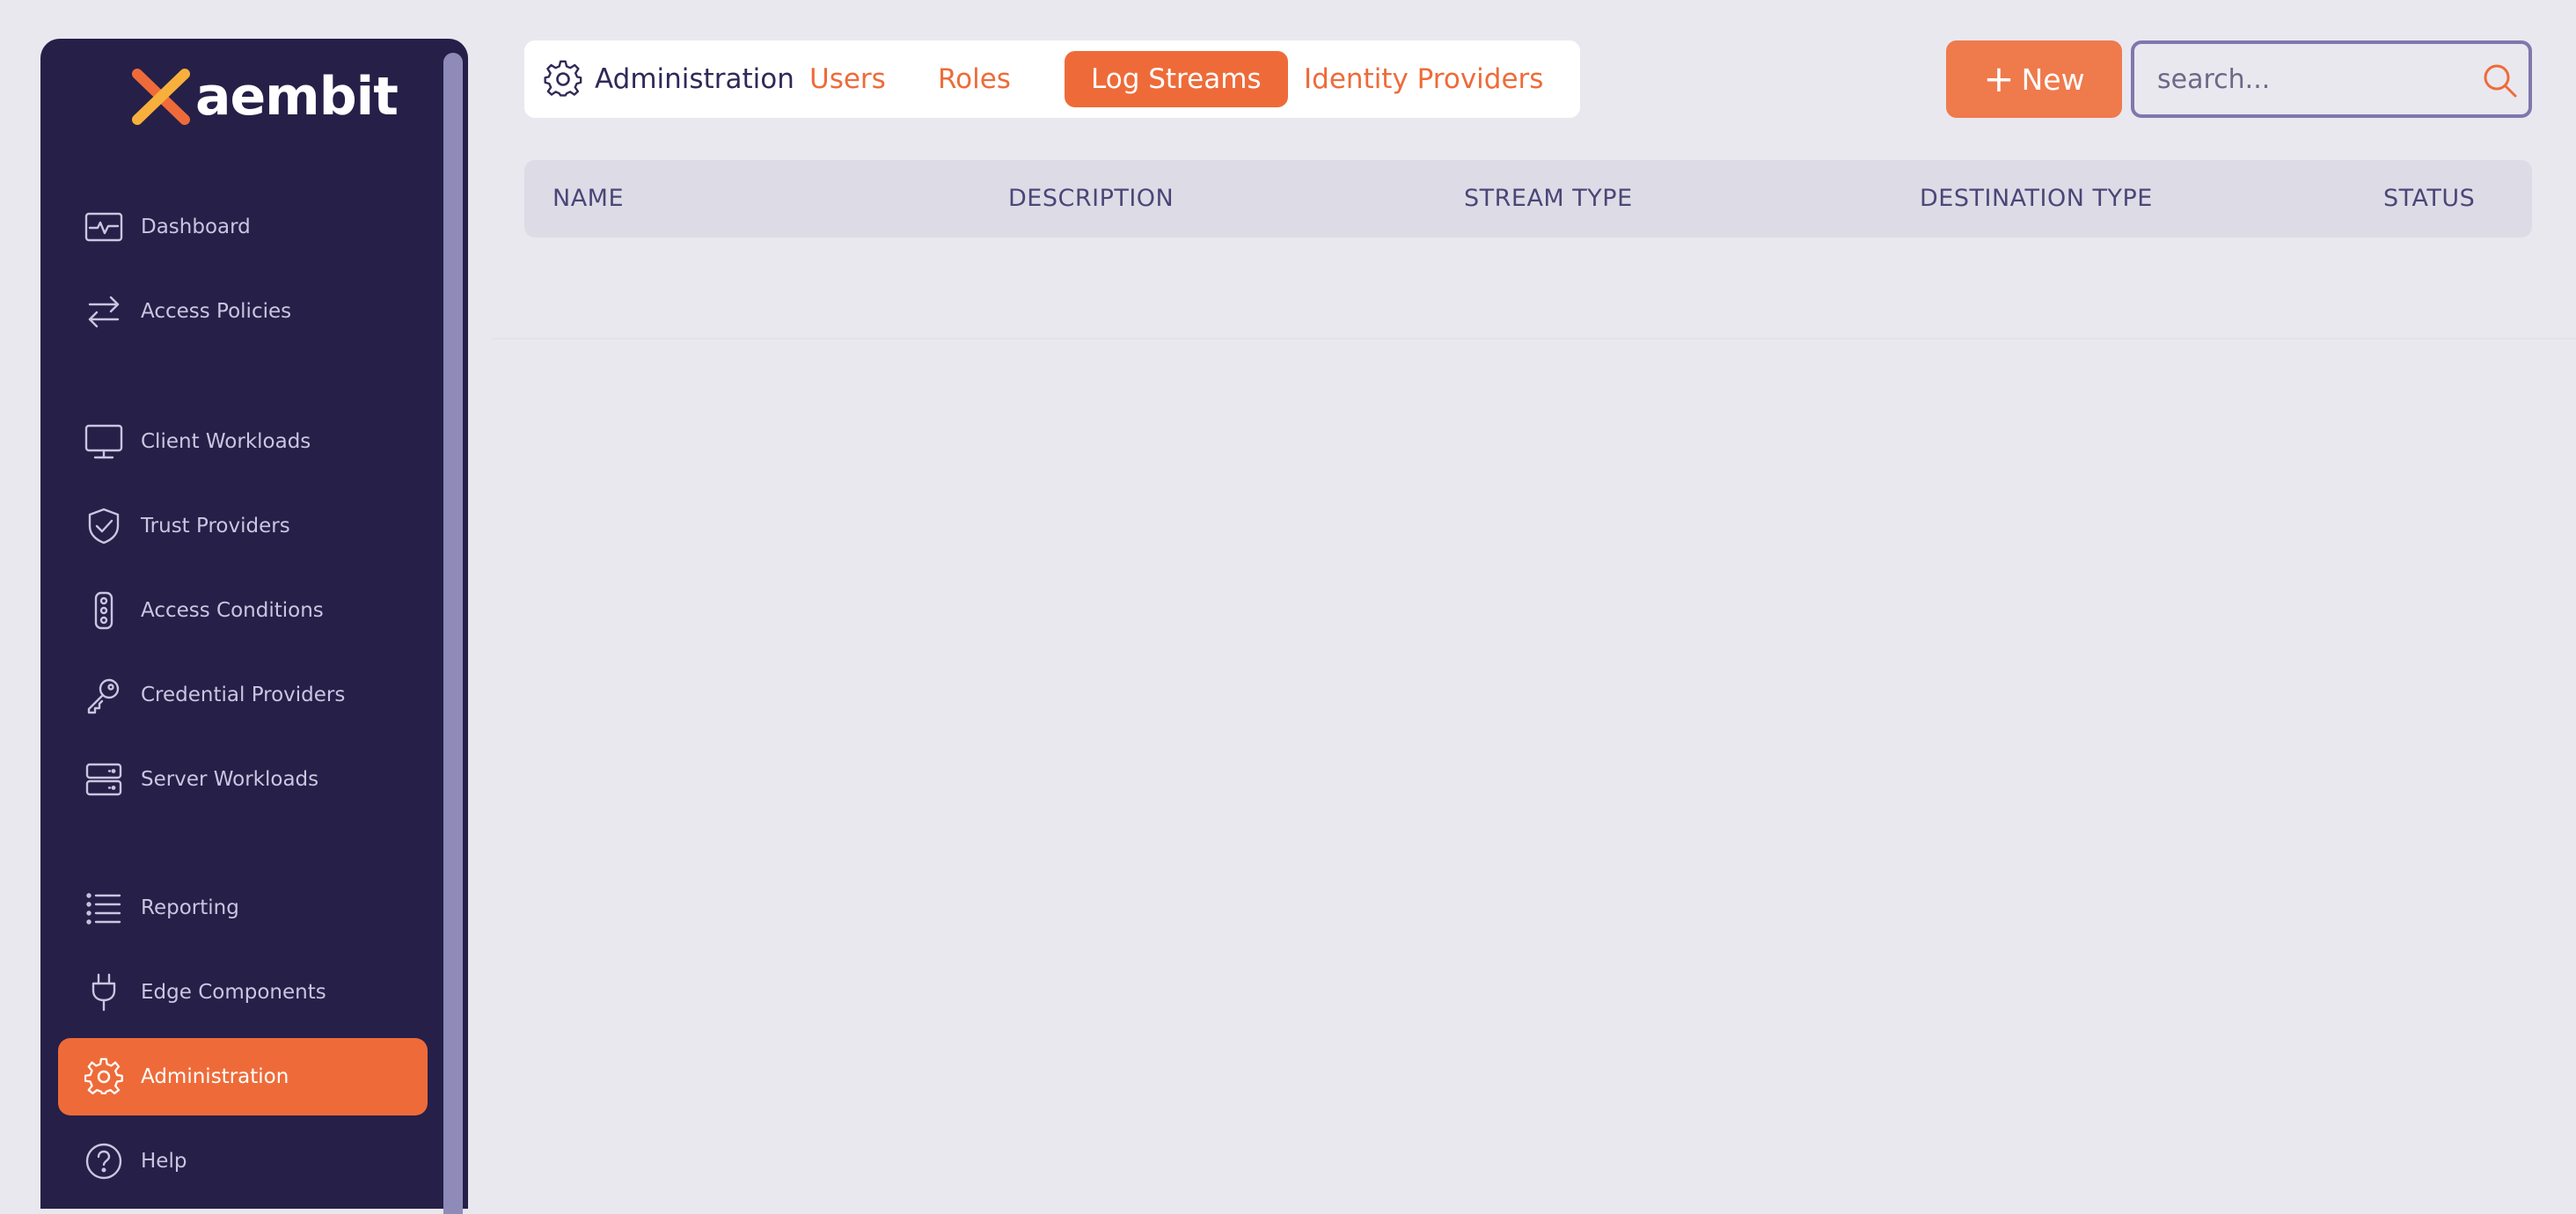  Describe the element at coordinates (104, 227) in the screenshot. I see `dashboard-icon` at that location.